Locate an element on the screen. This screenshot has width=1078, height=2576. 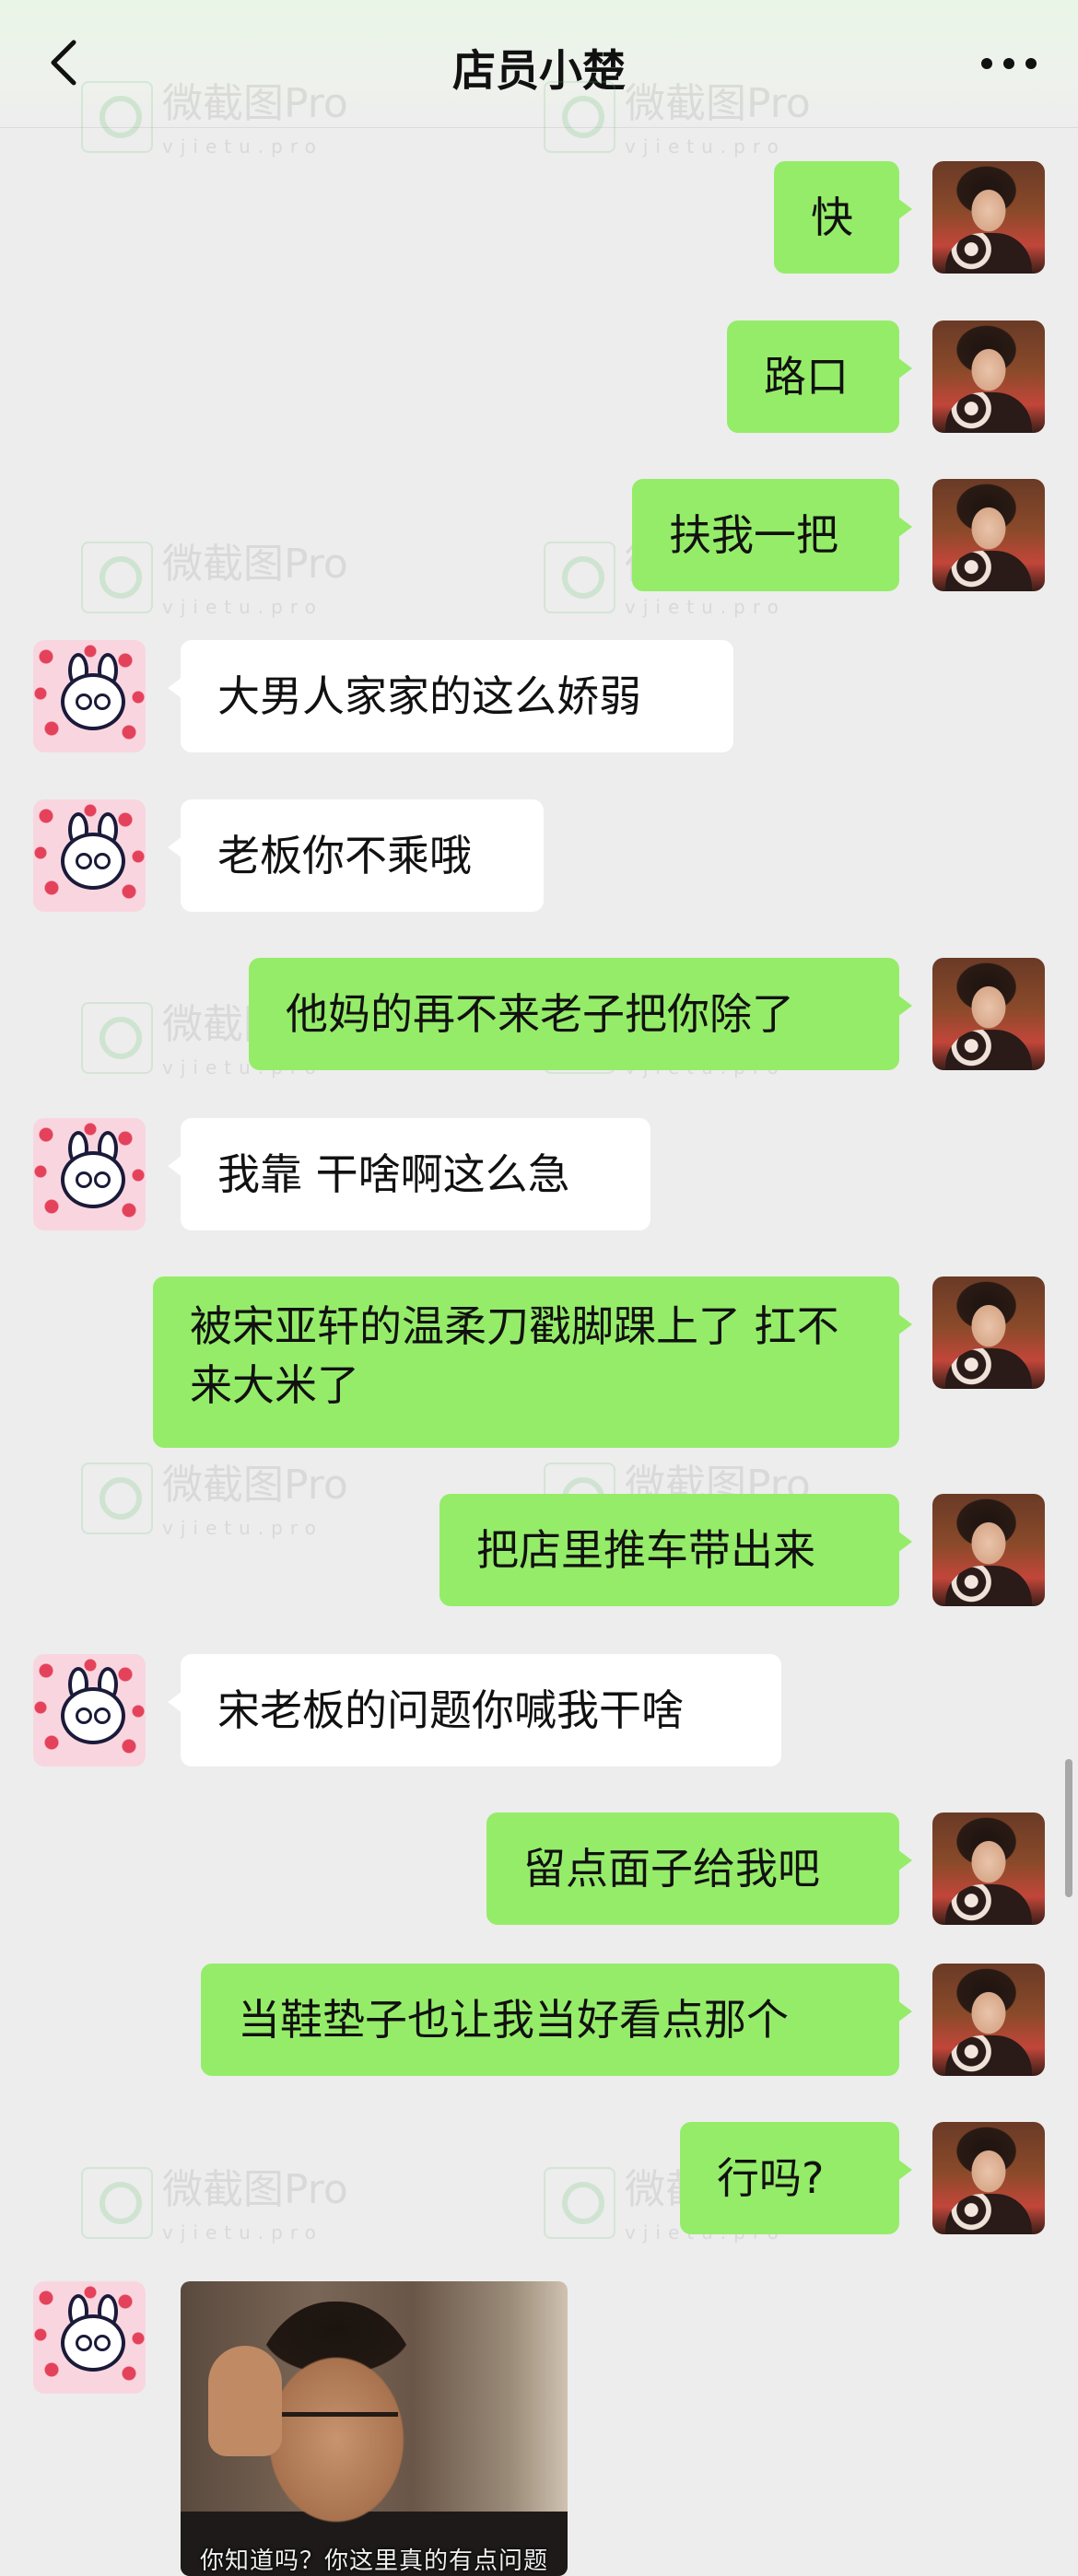
my-message-bubble: 行吗? is located at coordinates (796, 2178).